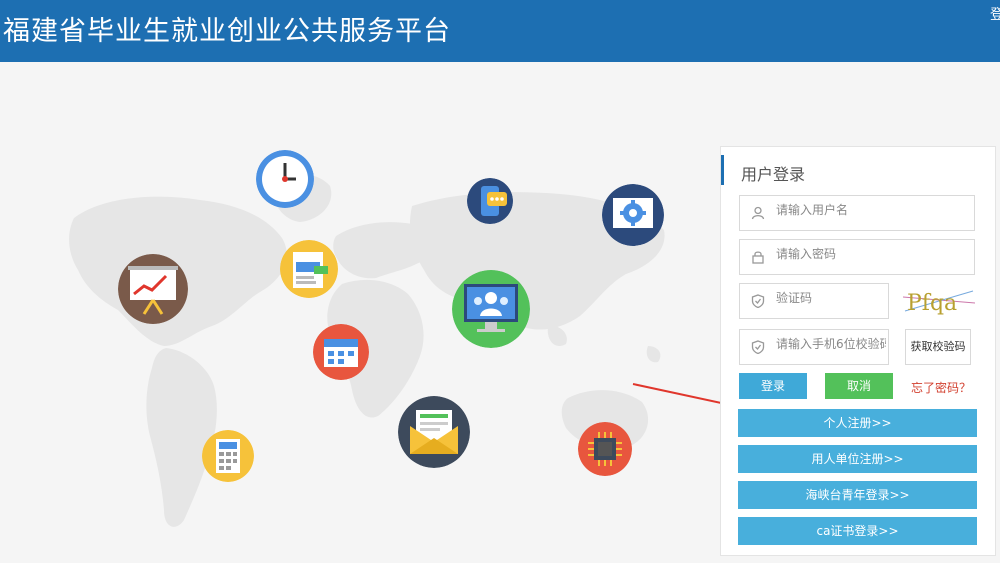 The image size is (1000, 563). I want to click on username-field, so click(857, 213).